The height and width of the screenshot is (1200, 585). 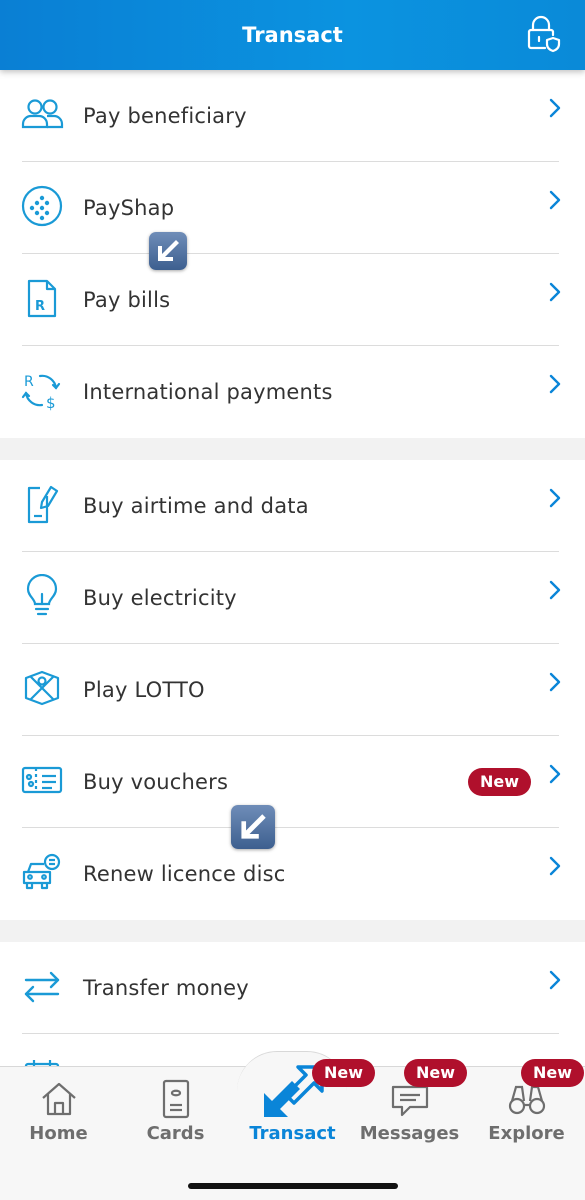 What do you see at coordinates (409, 1133) in the screenshot?
I see `tab-label: Messages` at bounding box center [409, 1133].